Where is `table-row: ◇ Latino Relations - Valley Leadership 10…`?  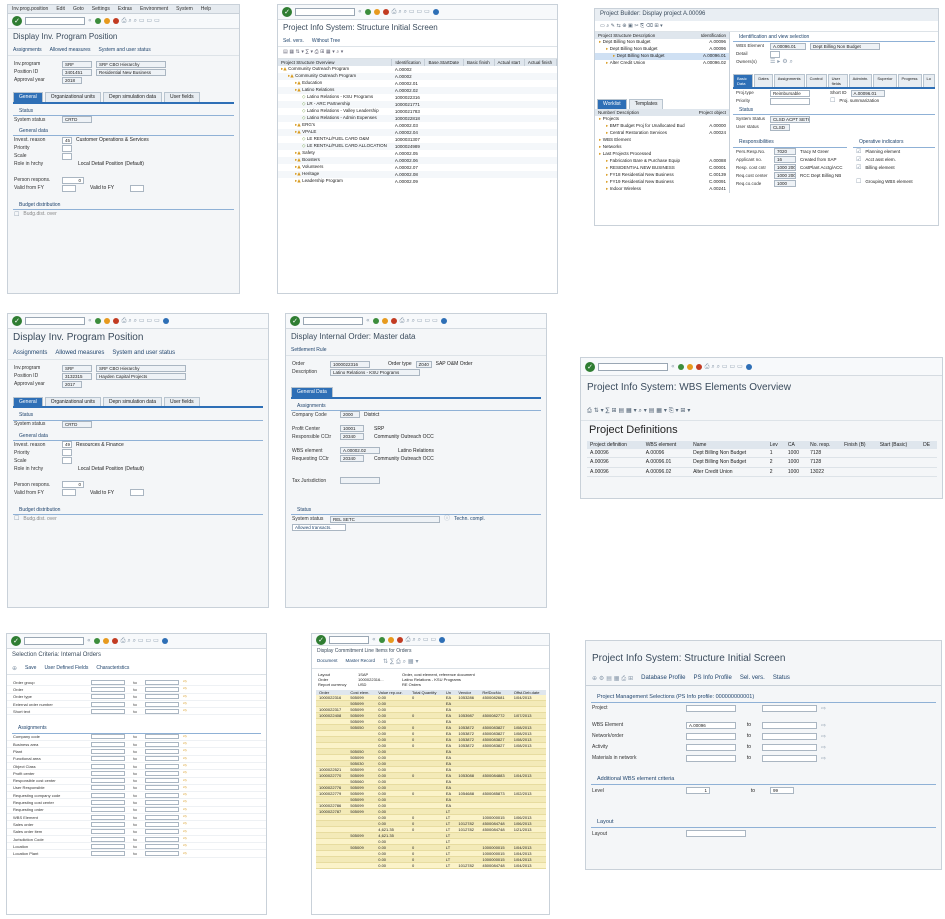 table-row: ◇ Latino Relations - Valley Leadership 10… is located at coordinates (417, 111).